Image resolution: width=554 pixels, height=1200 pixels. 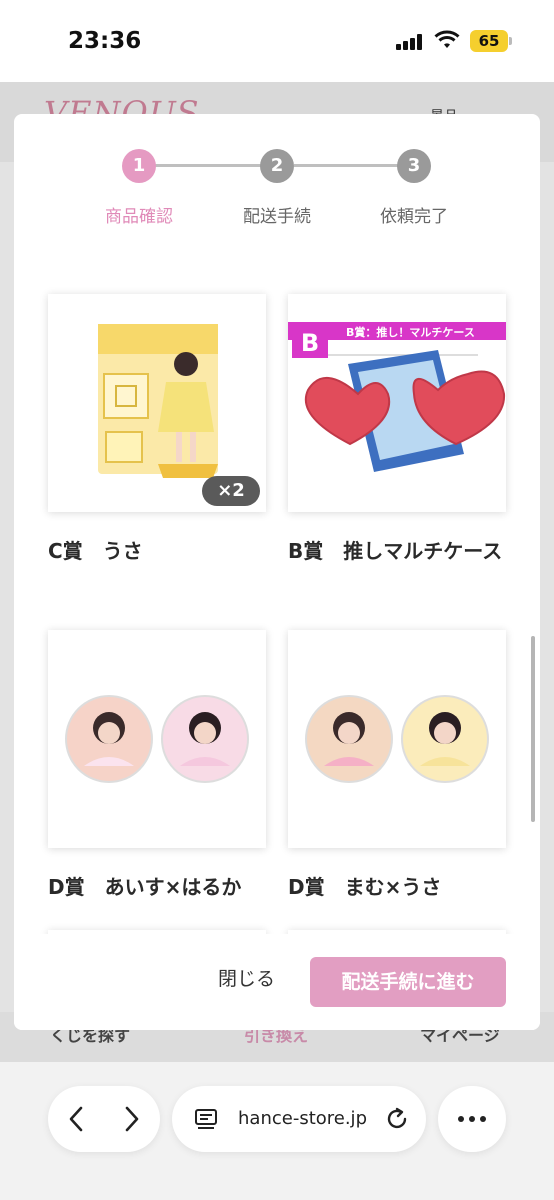 I want to click on item-card-b-multicase: B B賞：推し！マルチケース B賞 推しマルチケース, so click(x=397, y=431).